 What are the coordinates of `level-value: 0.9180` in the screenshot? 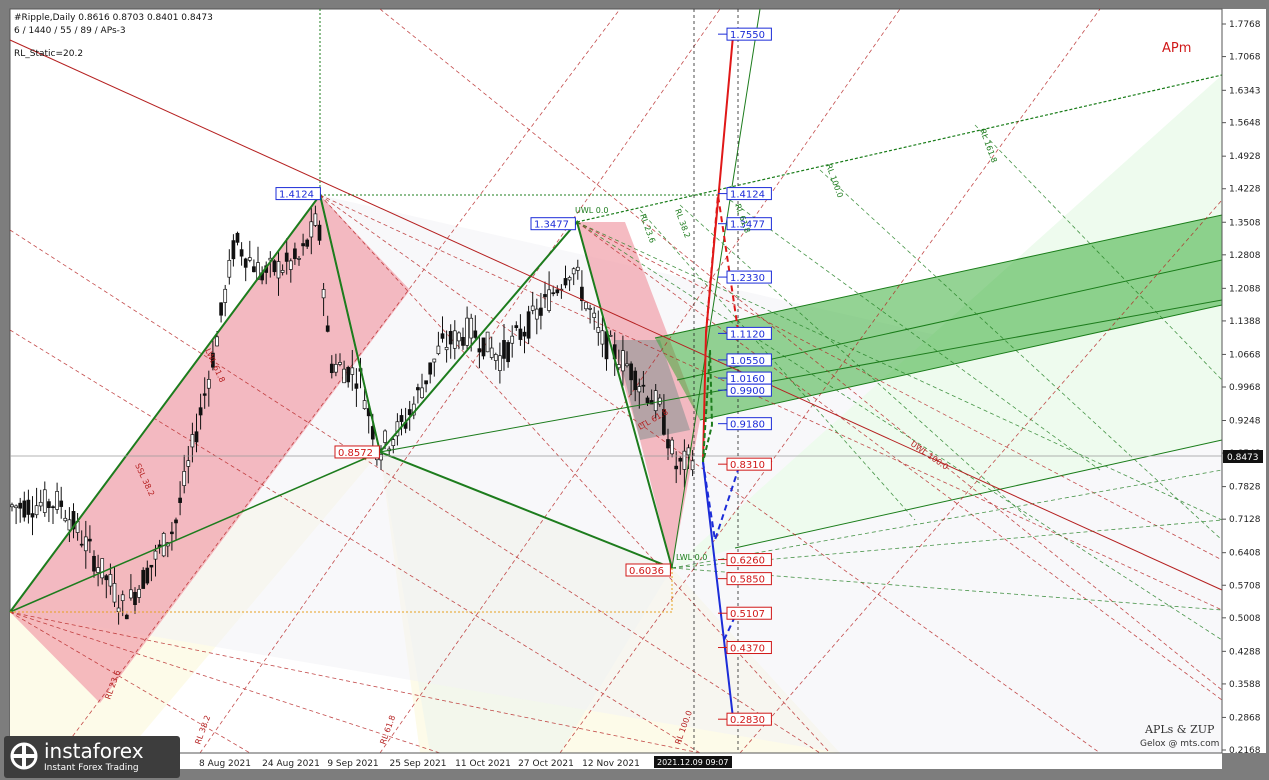 It's located at (747, 425).